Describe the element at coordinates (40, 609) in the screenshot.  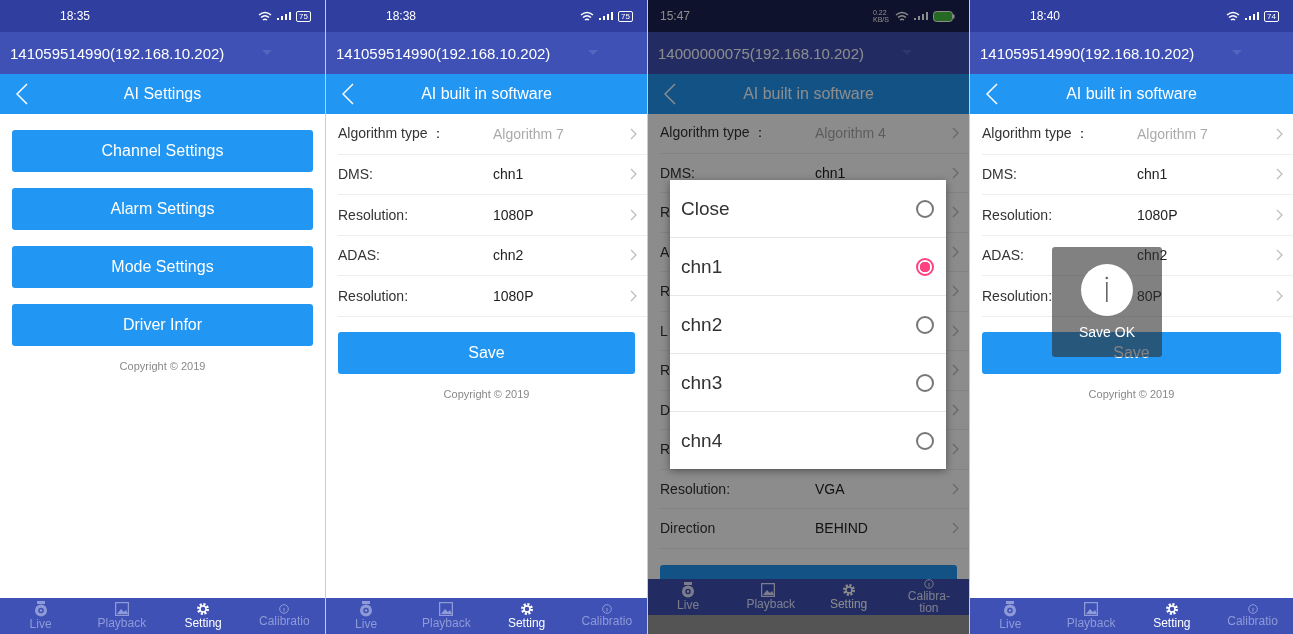
I see `camera-icon` at that location.